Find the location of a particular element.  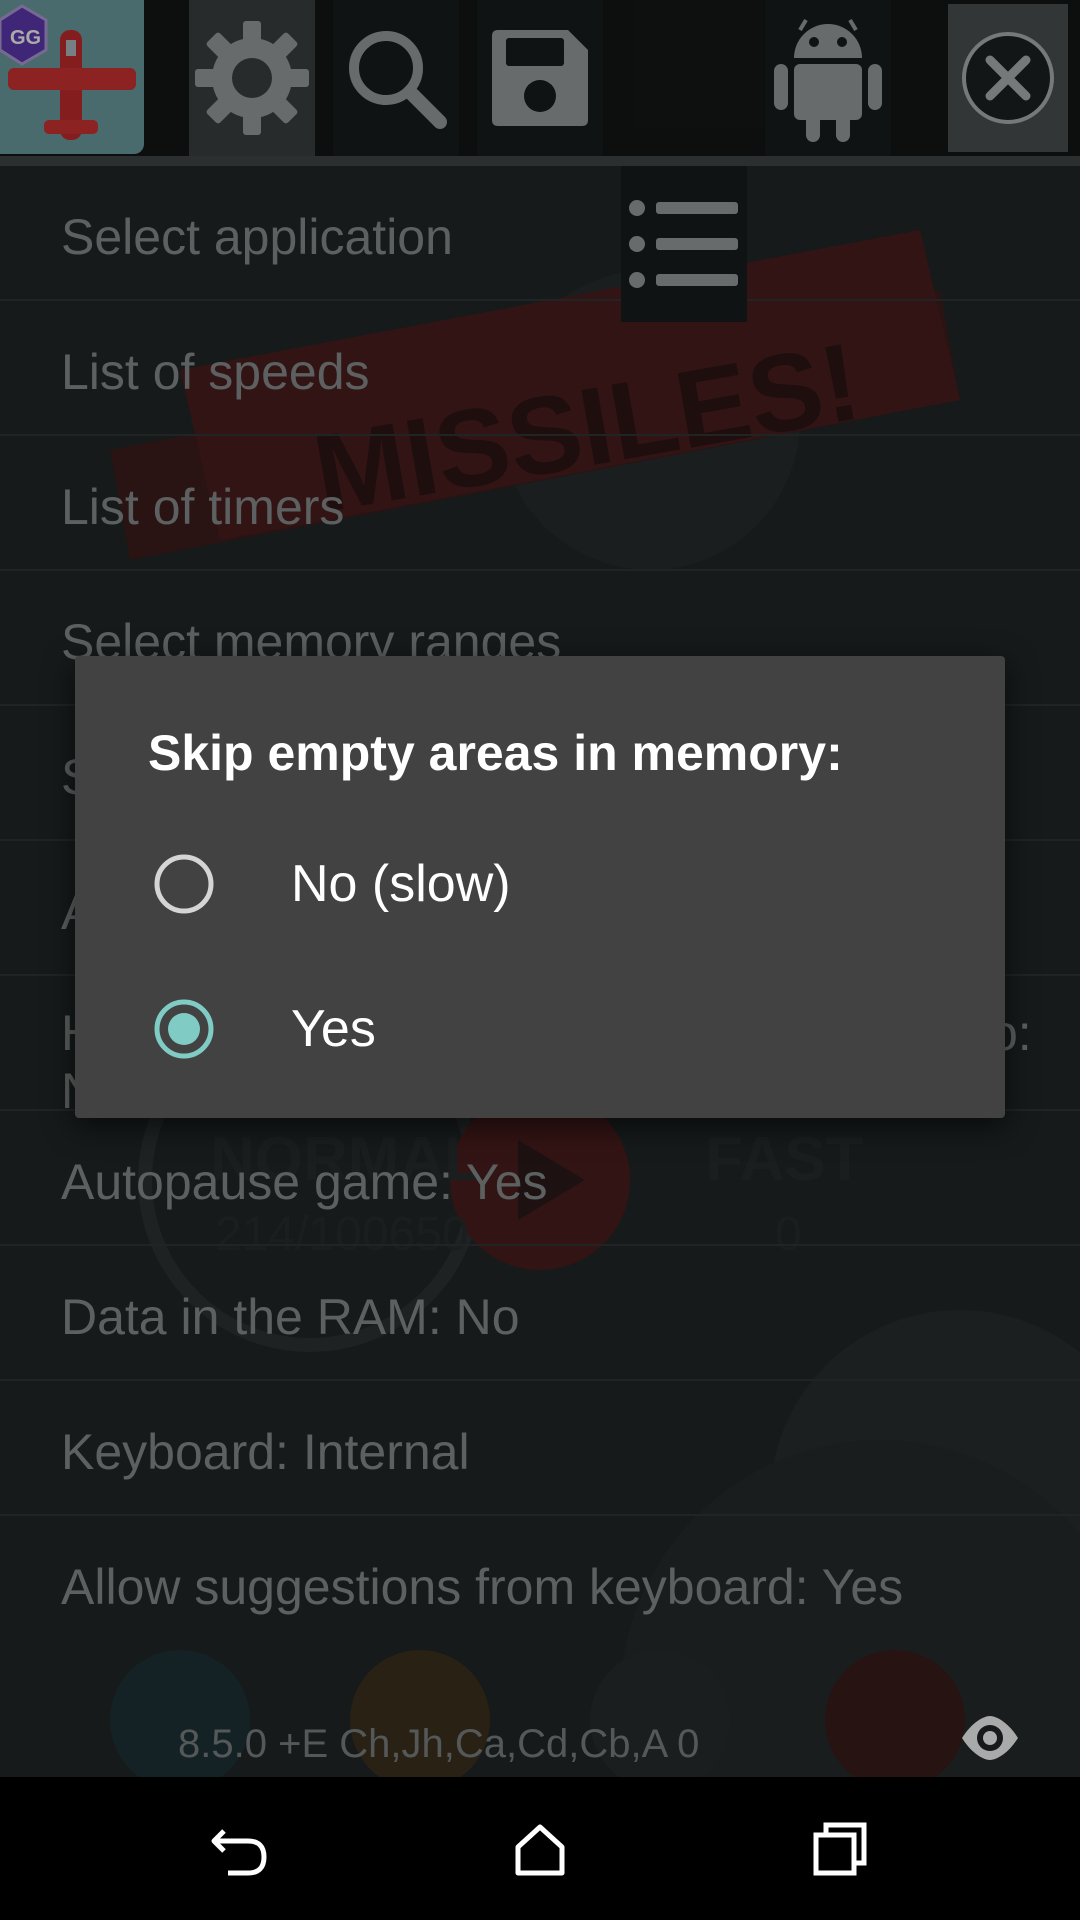

settings-item-select-application: Select application is located at coordinates (540, 233).